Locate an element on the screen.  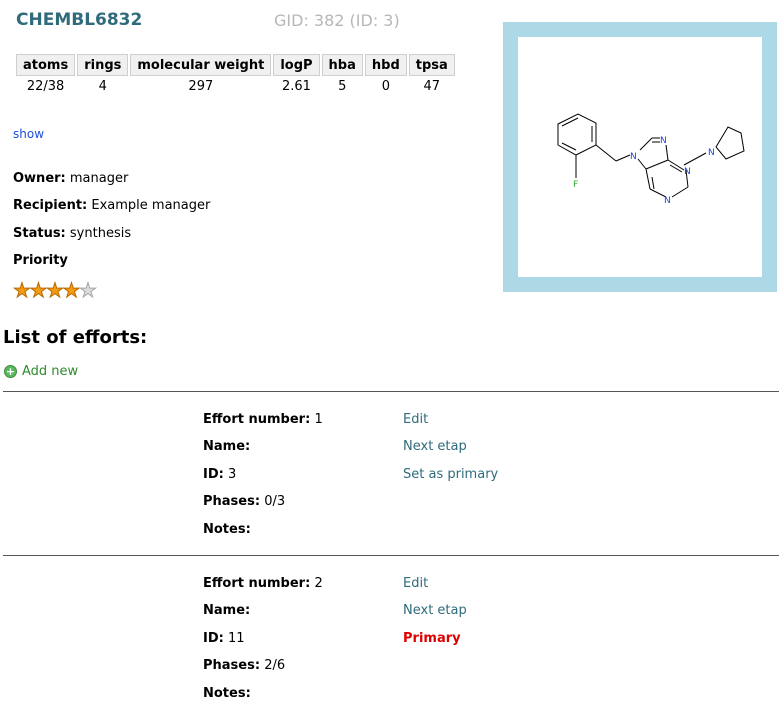
recipient-row: Recipient: Example manager is located at coordinates (111, 205).